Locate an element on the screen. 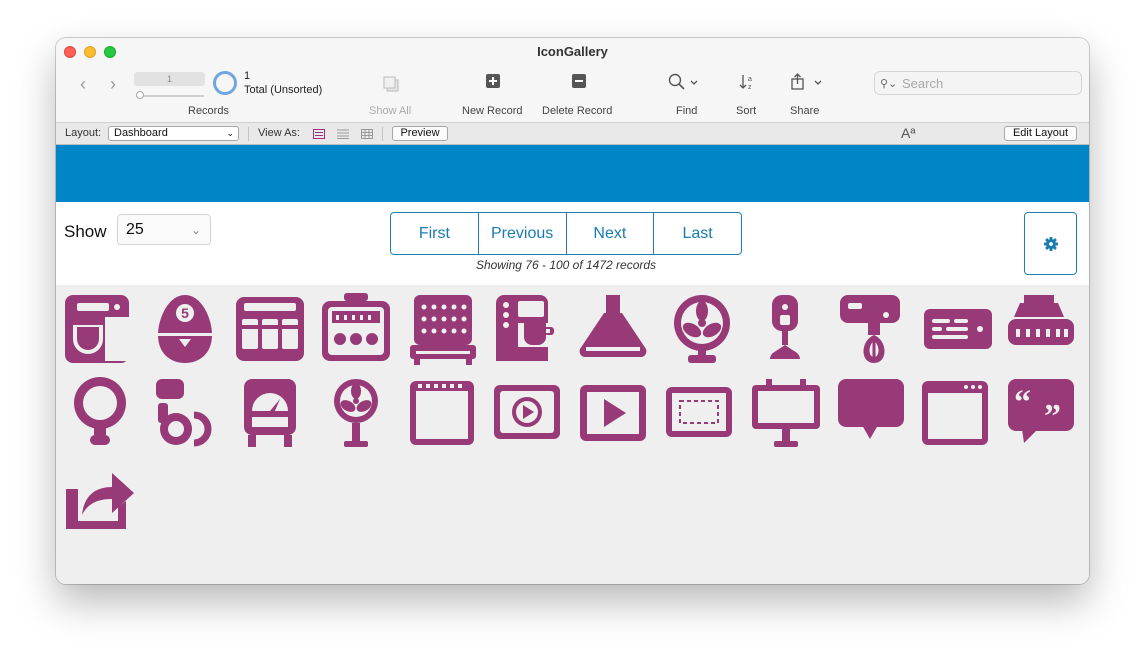 The width and height of the screenshot is (1145, 658). gear-icon is located at coordinates (1051, 244).